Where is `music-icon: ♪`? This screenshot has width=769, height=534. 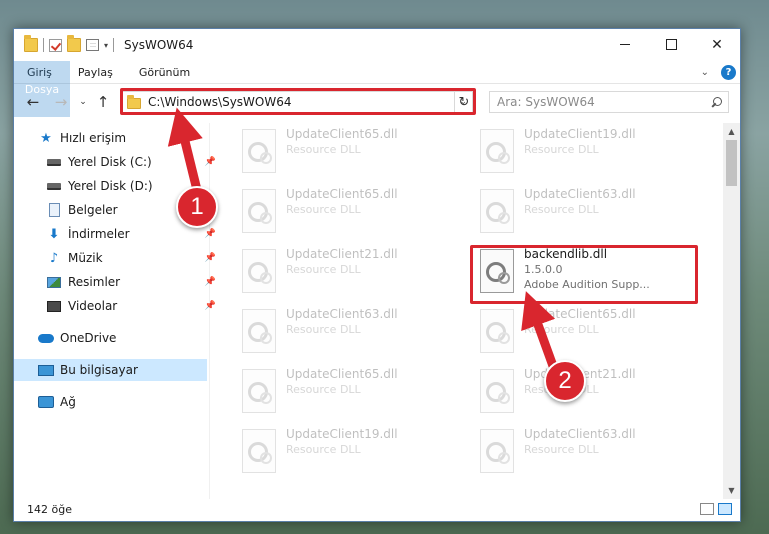 music-icon: ♪ is located at coordinates (54, 258).